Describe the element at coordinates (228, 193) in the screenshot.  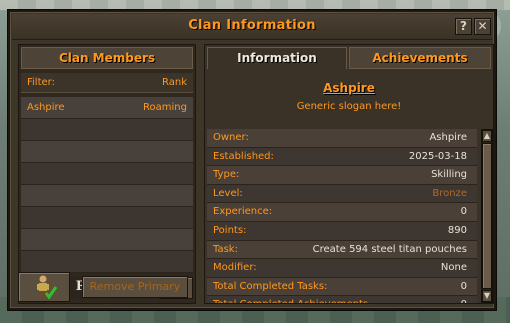
I see `info-key: Level:` at that location.